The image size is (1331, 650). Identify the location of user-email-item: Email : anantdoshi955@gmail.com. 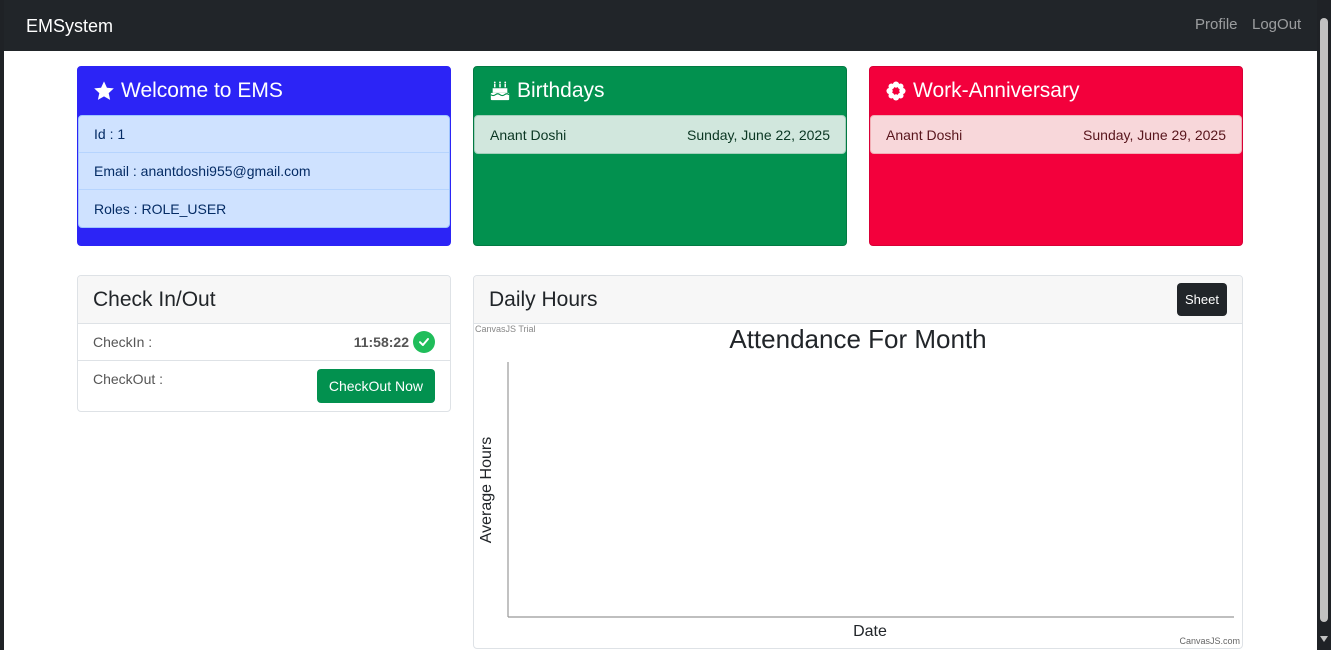
(264, 171).